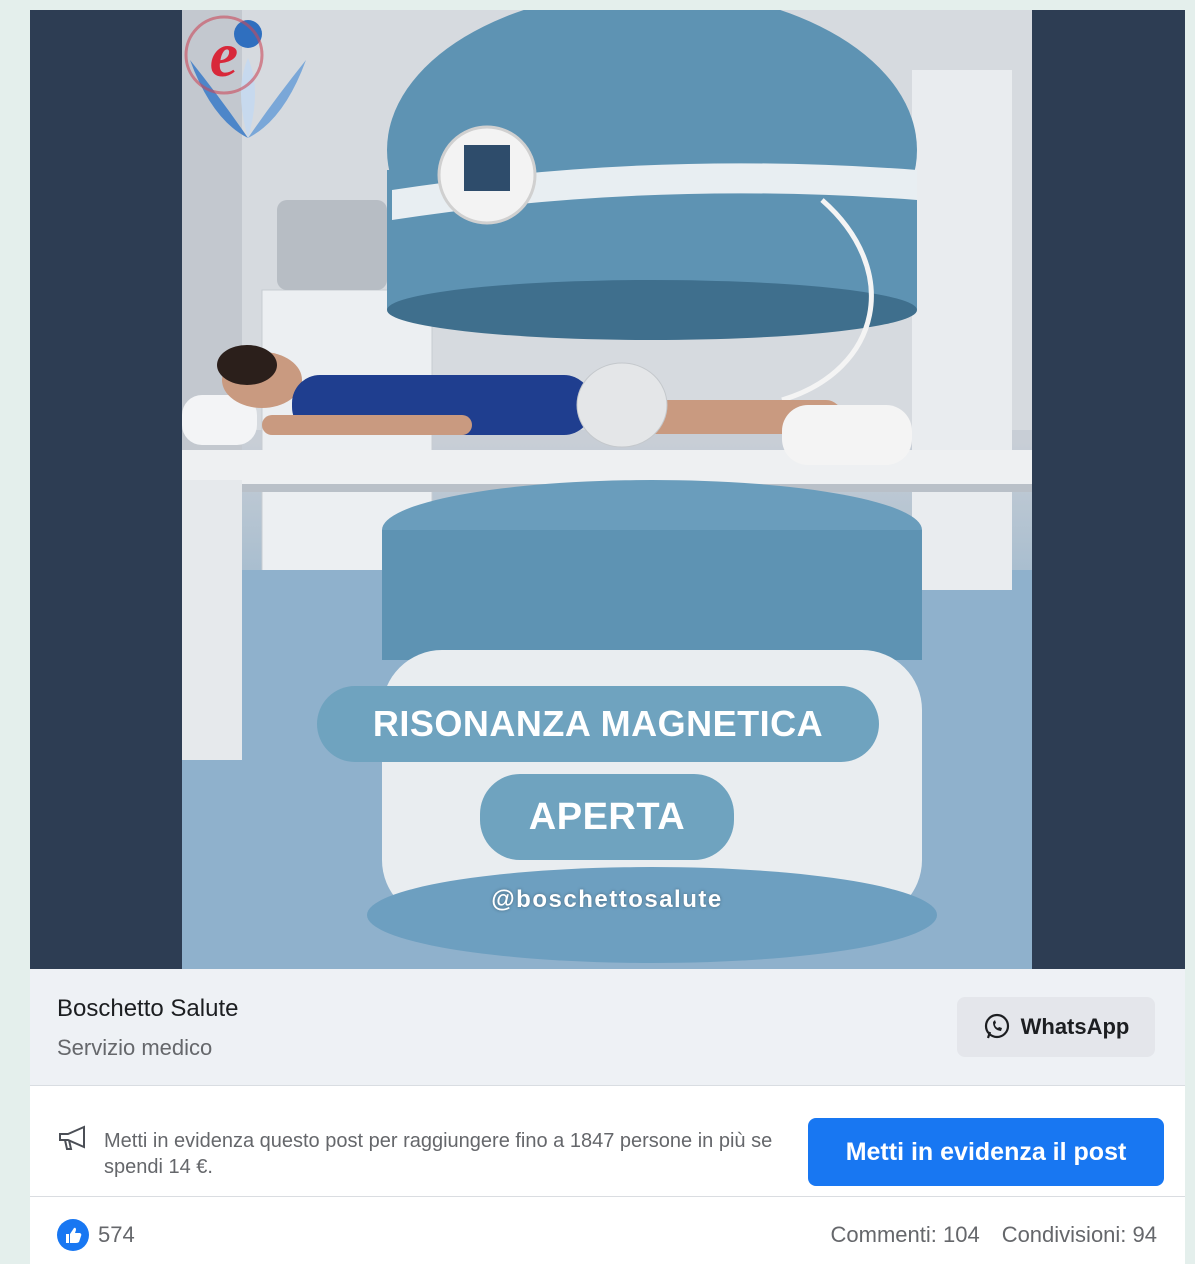 Image resolution: width=1195 pixels, height=1264 pixels. I want to click on like-icon, so click(73, 1235).